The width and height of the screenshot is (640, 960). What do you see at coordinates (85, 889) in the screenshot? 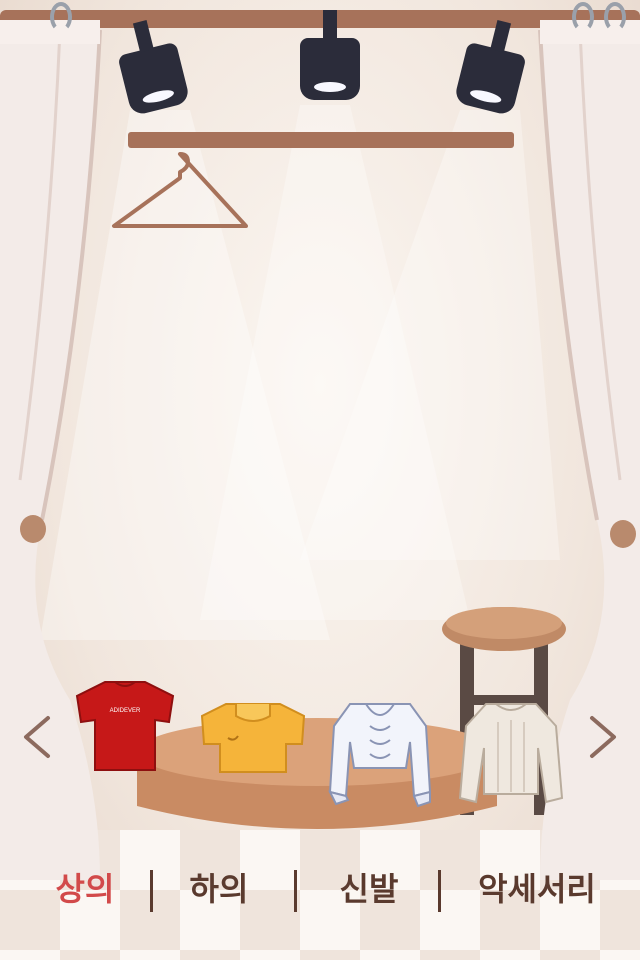
I see `tab-tops: 상의` at bounding box center [85, 889].